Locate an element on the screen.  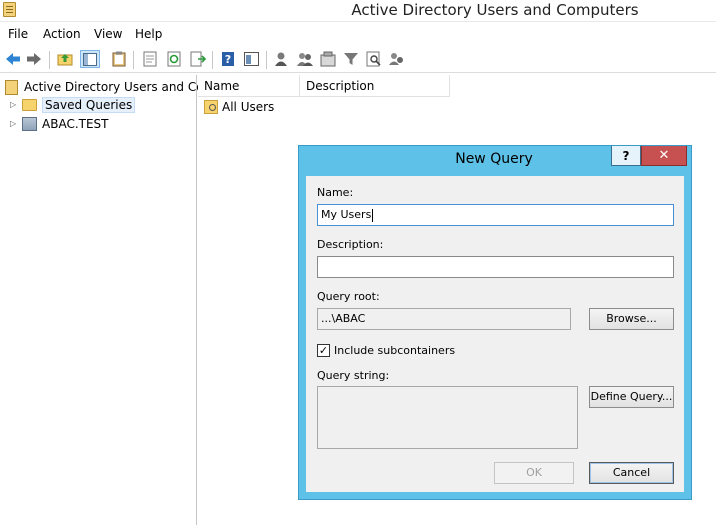
clipboard-icon is located at coordinates (119, 59).